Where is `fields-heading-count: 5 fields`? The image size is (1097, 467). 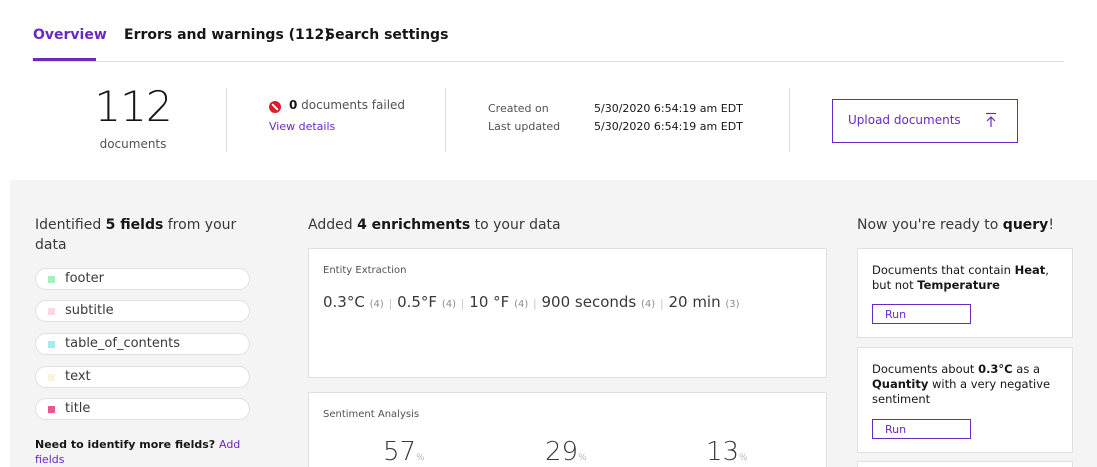
fields-heading-count: 5 fields is located at coordinates (134, 225).